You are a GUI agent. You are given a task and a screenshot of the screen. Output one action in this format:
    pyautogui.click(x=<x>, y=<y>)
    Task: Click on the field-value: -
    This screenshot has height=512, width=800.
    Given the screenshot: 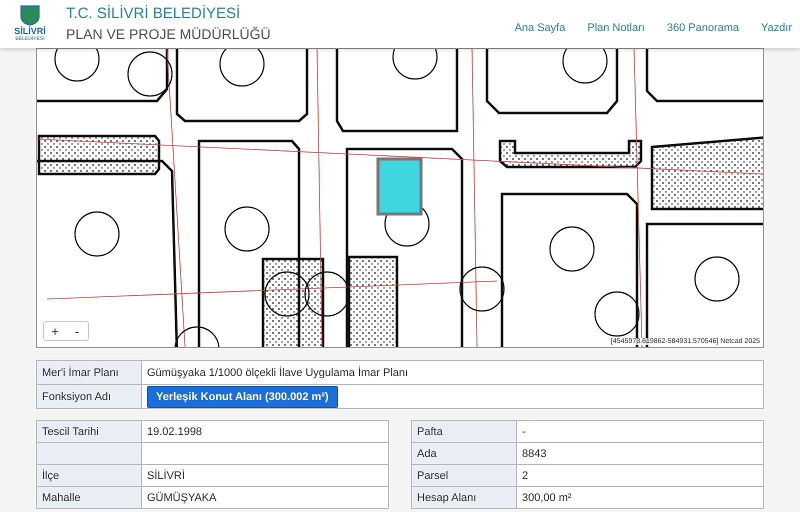 What is the action you would take?
    pyautogui.click(x=640, y=431)
    